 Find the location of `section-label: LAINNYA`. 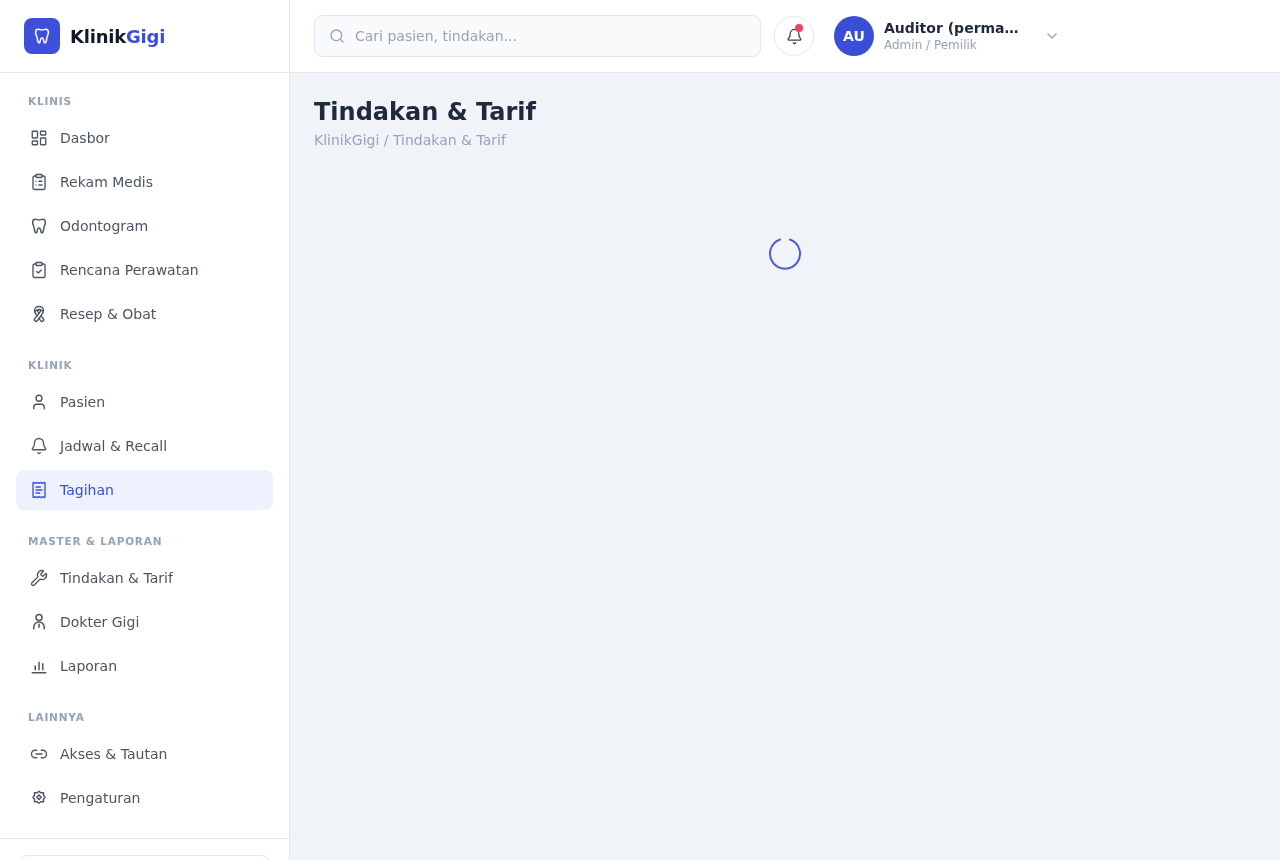

section-label: LAINNYA is located at coordinates (56, 717).